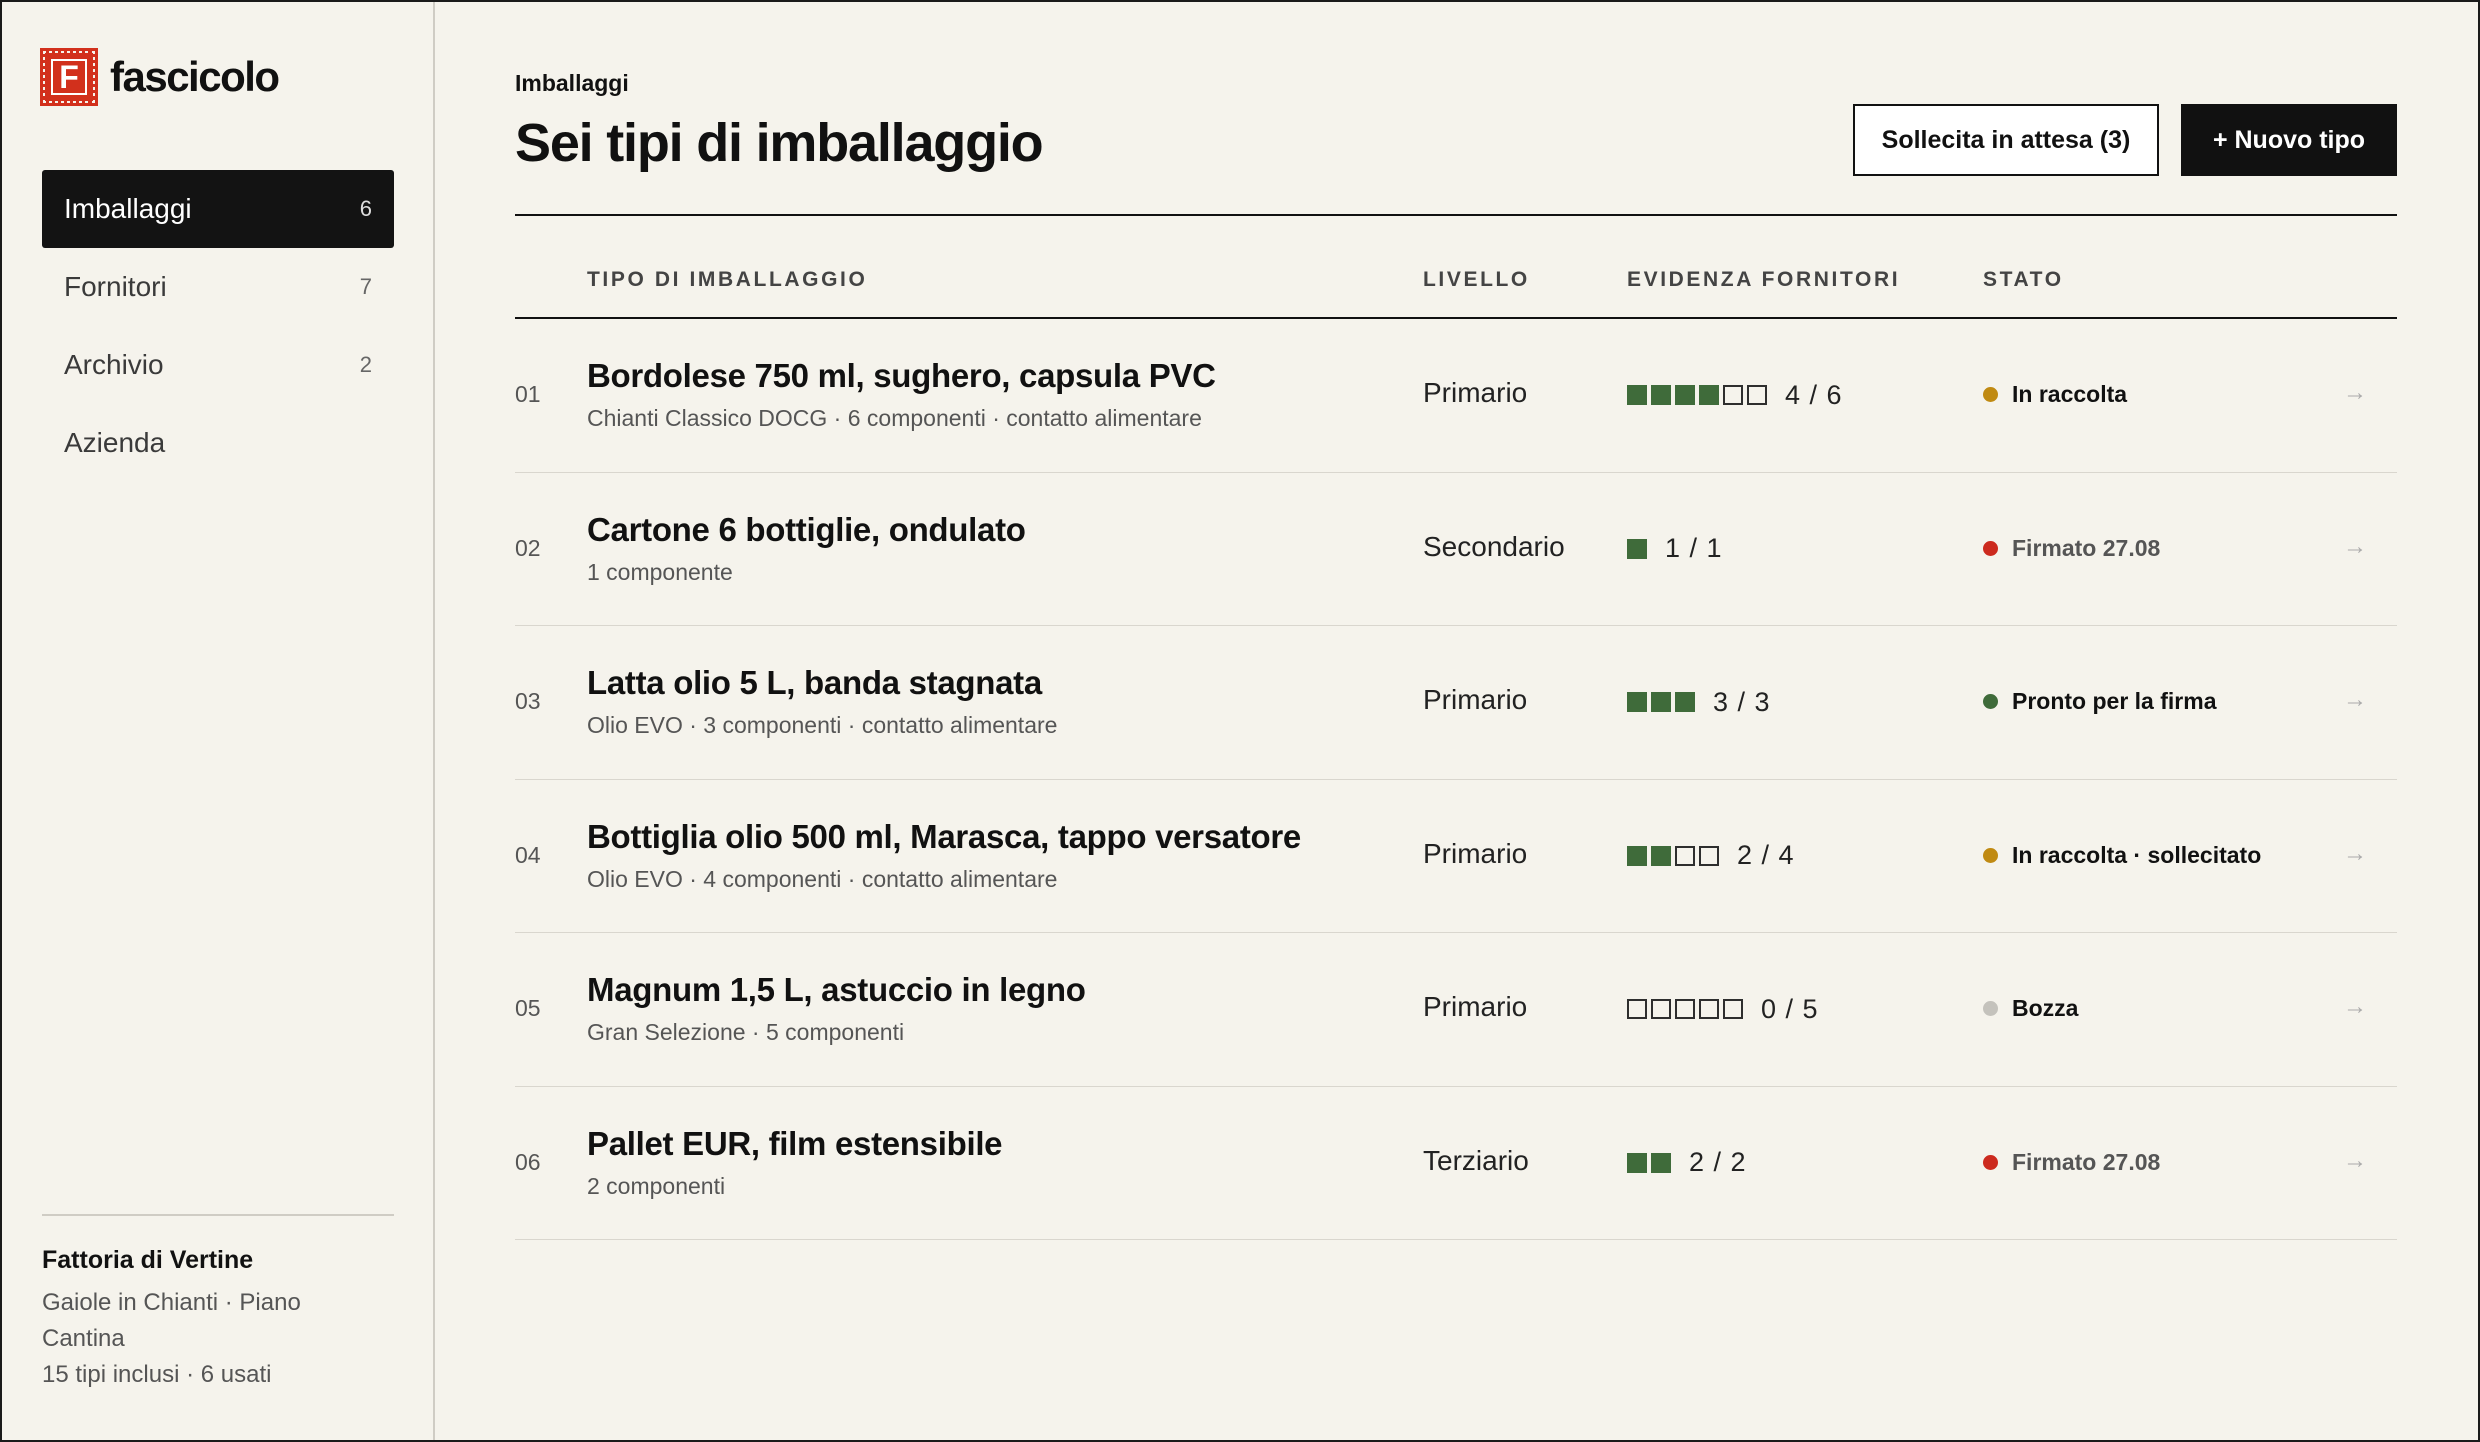 Image resolution: width=2480 pixels, height=1442 pixels. What do you see at coordinates (1694, 548) in the screenshot?
I see `evidence-count: 1 / 1` at bounding box center [1694, 548].